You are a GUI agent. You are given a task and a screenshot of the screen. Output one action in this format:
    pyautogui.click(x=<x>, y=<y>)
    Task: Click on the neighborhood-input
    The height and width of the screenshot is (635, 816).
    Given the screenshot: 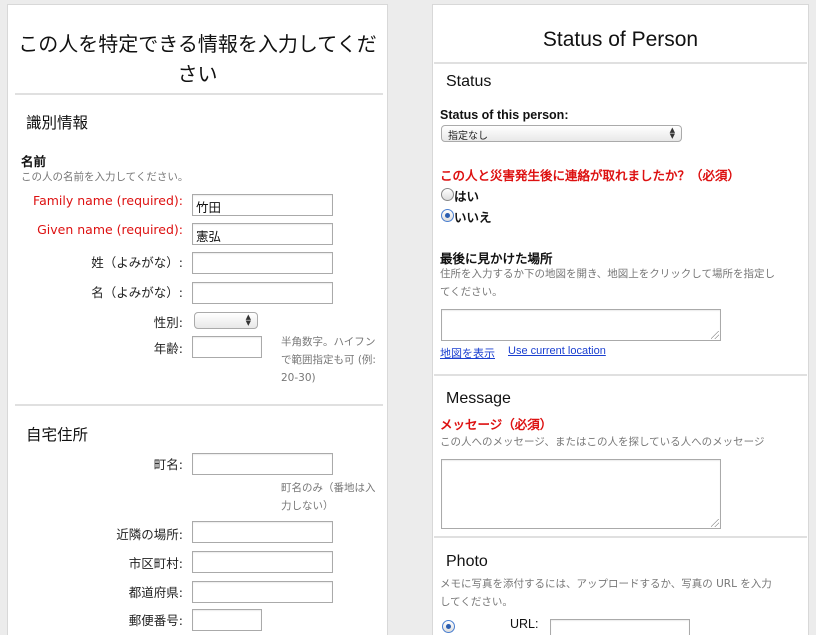 What is the action you would take?
    pyautogui.click(x=262, y=532)
    